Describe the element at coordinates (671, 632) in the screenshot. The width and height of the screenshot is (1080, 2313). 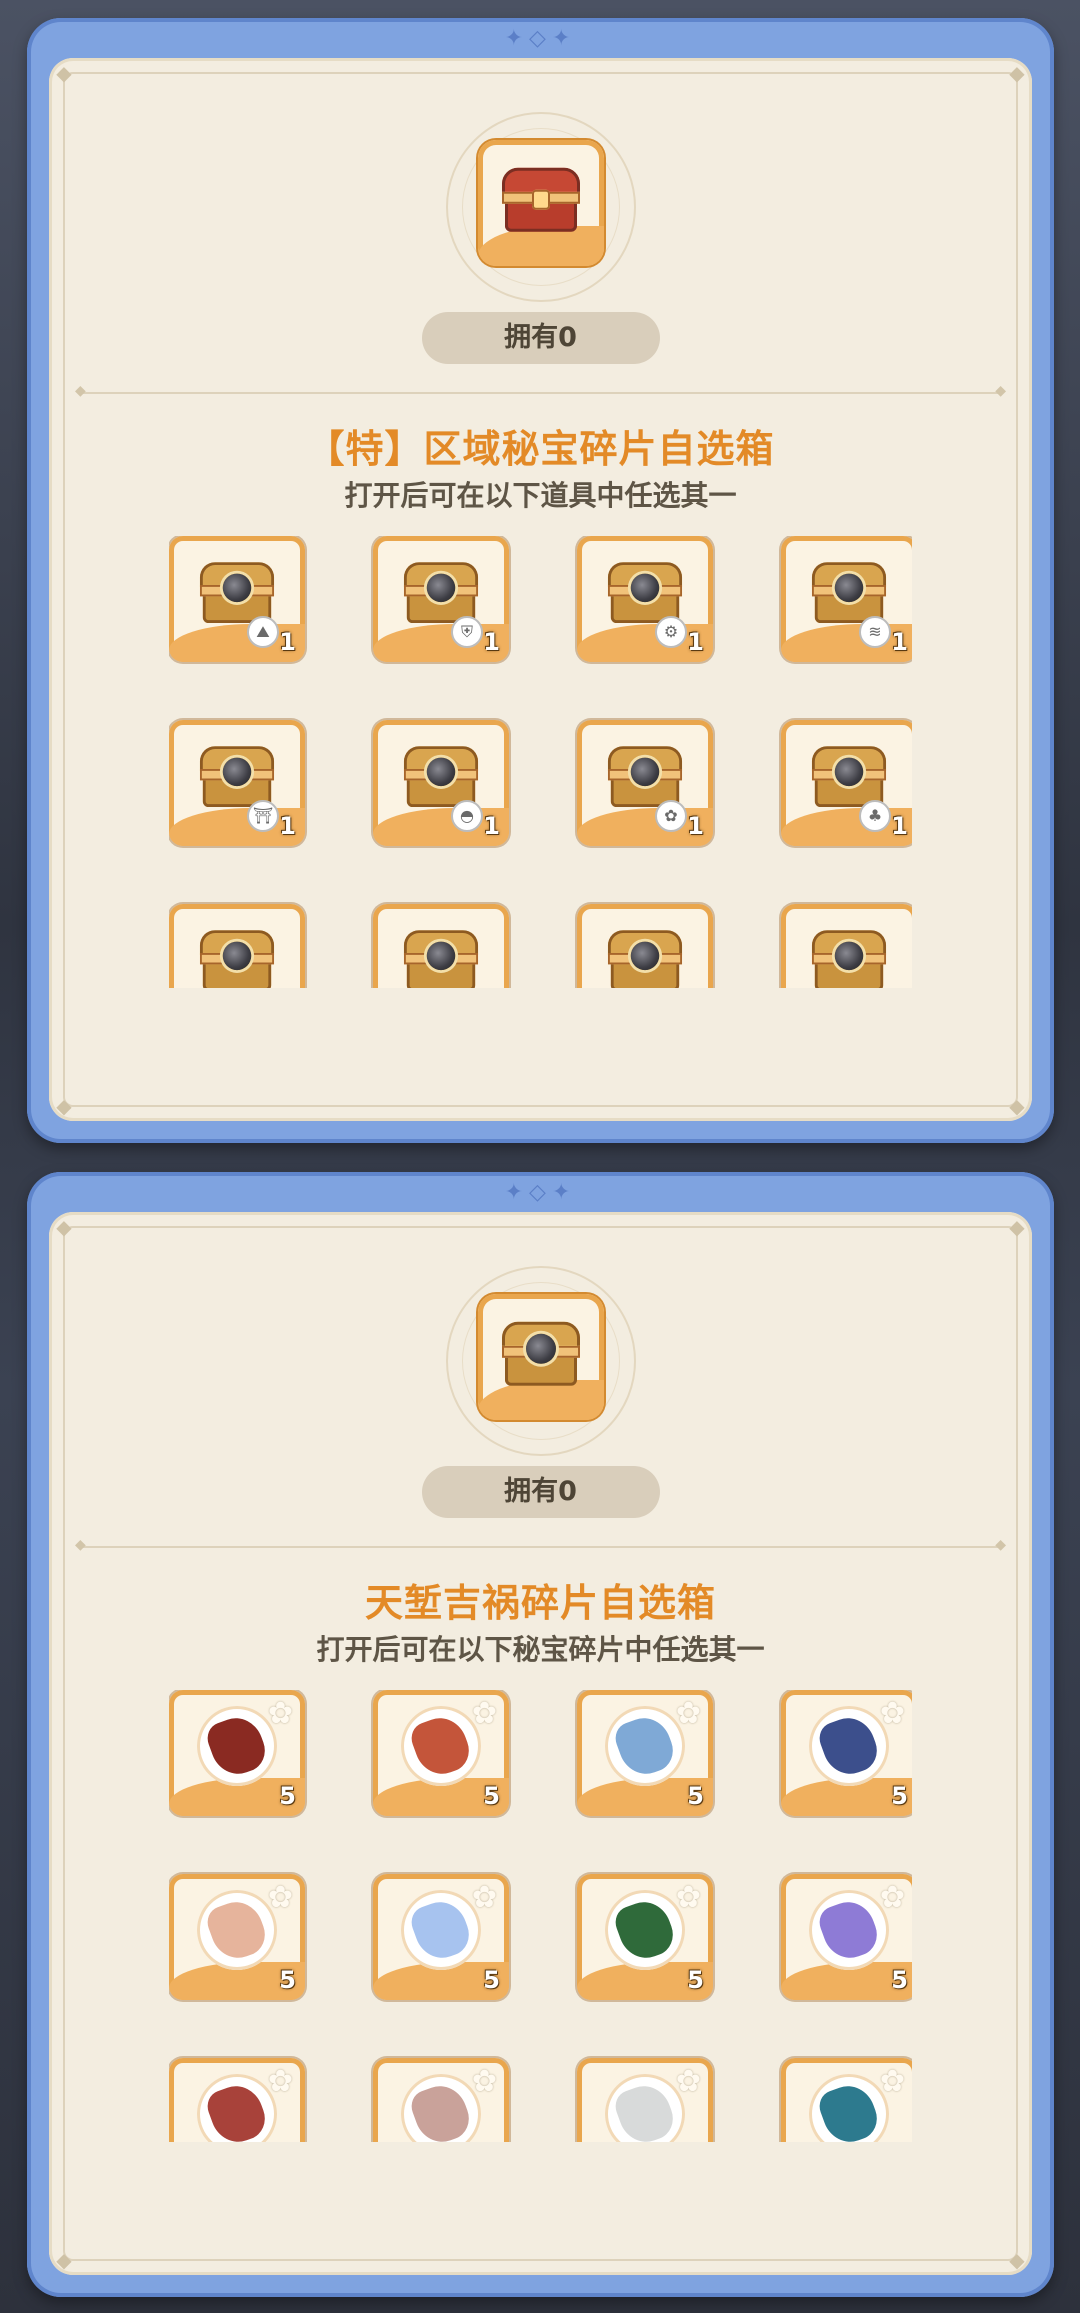
I see `gear-icon: ⚙` at that location.